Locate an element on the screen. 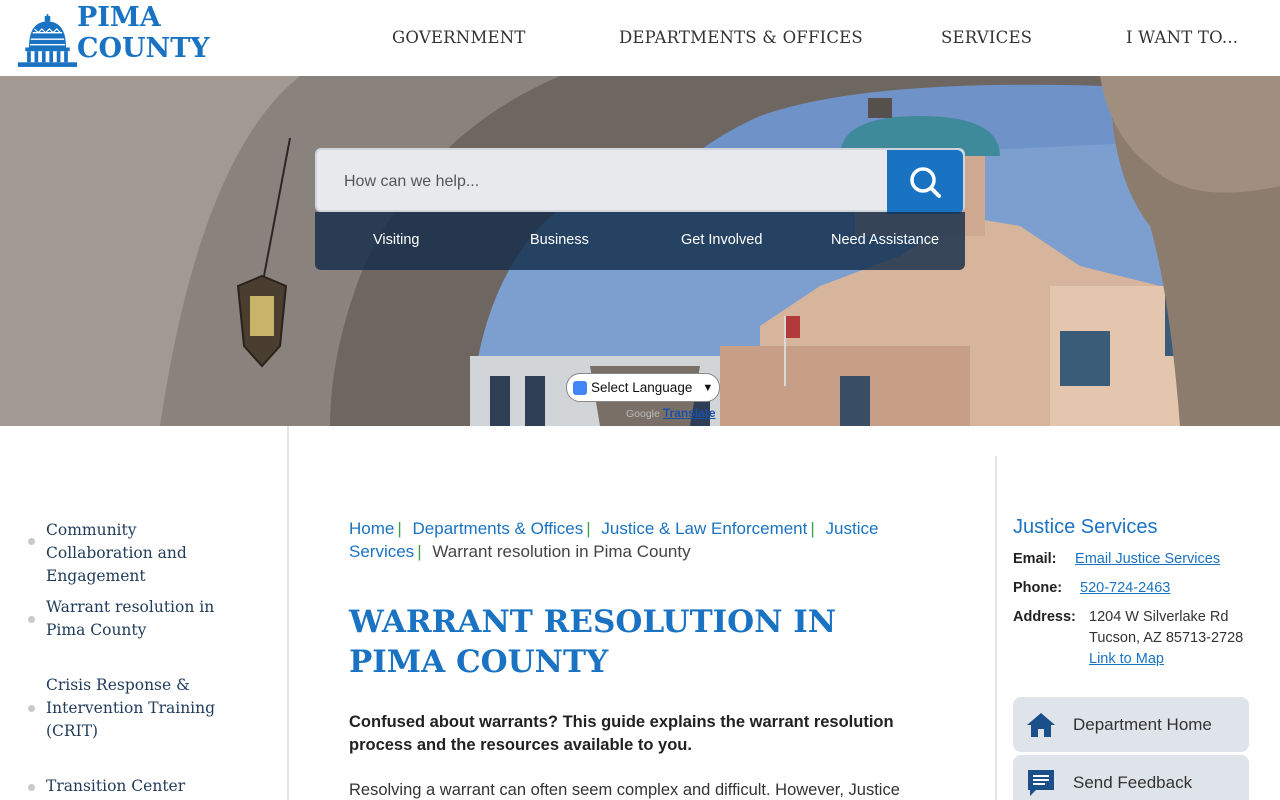  right-divider is located at coordinates (996, 628).